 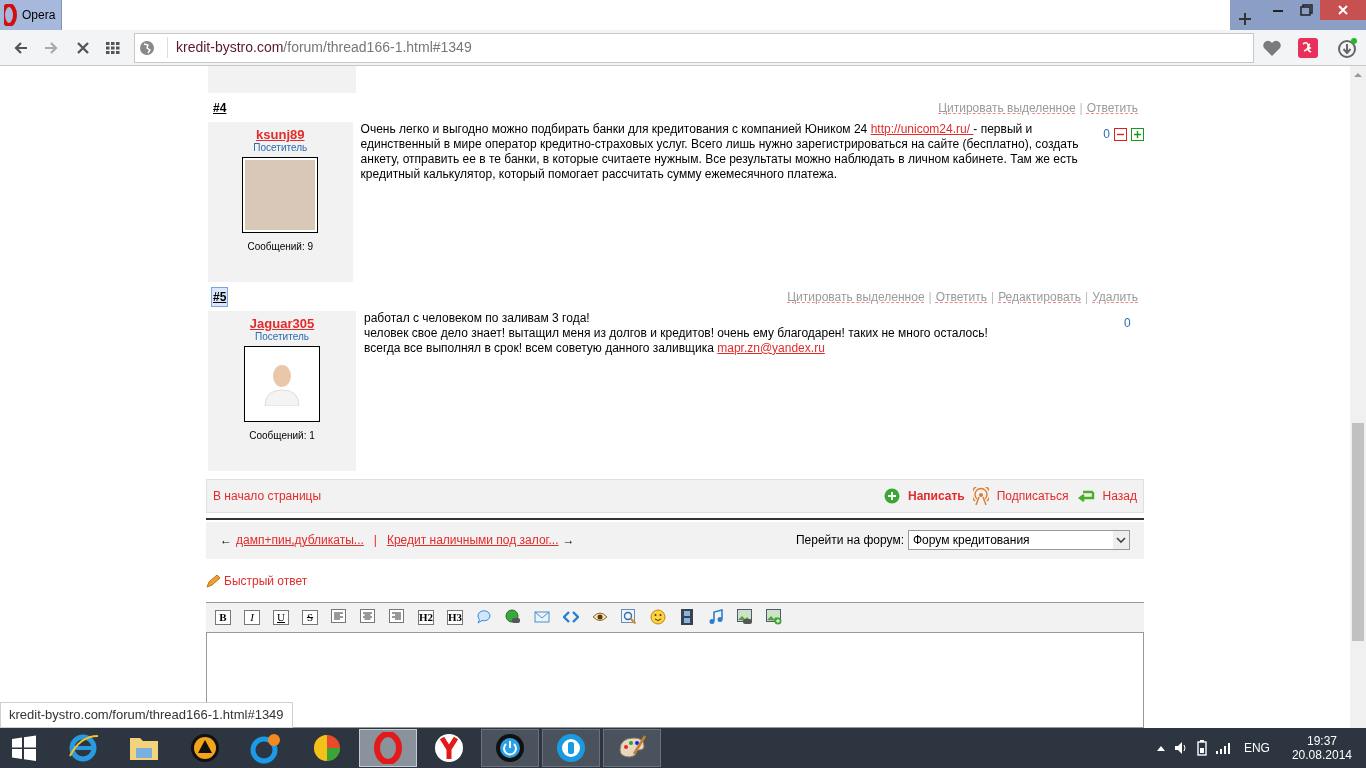 What do you see at coordinates (477, 318) in the screenshot?
I see `post-text: работал с человеком по заливам 3 года!` at bounding box center [477, 318].